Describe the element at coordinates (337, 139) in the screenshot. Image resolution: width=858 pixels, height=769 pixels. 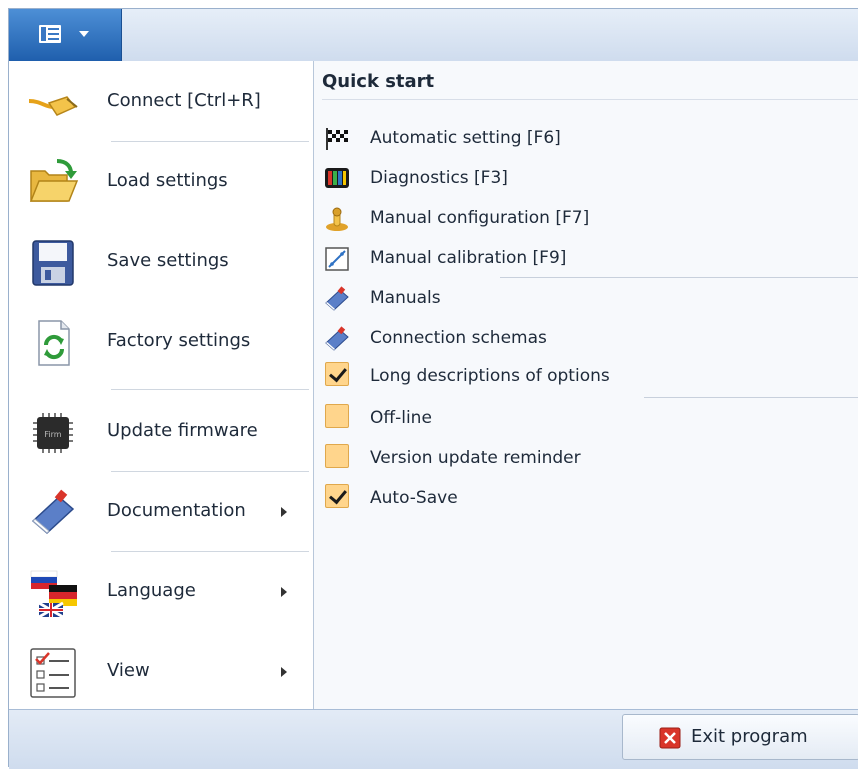
I see `checkered-flag-icon` at that location.